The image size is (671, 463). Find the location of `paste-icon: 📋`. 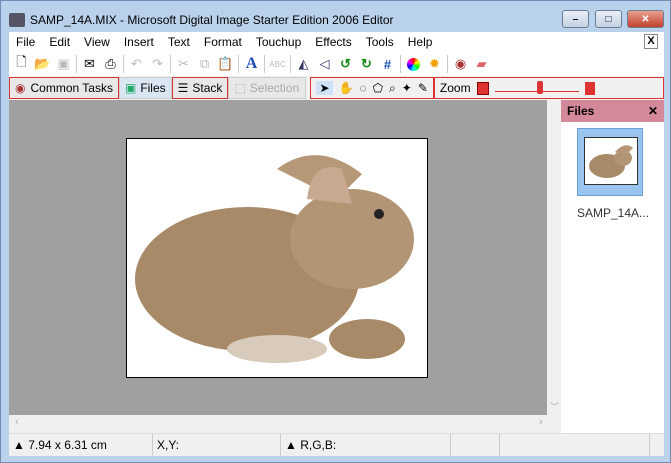

paste-icon: 📋 is located at coordinates (225, 64).